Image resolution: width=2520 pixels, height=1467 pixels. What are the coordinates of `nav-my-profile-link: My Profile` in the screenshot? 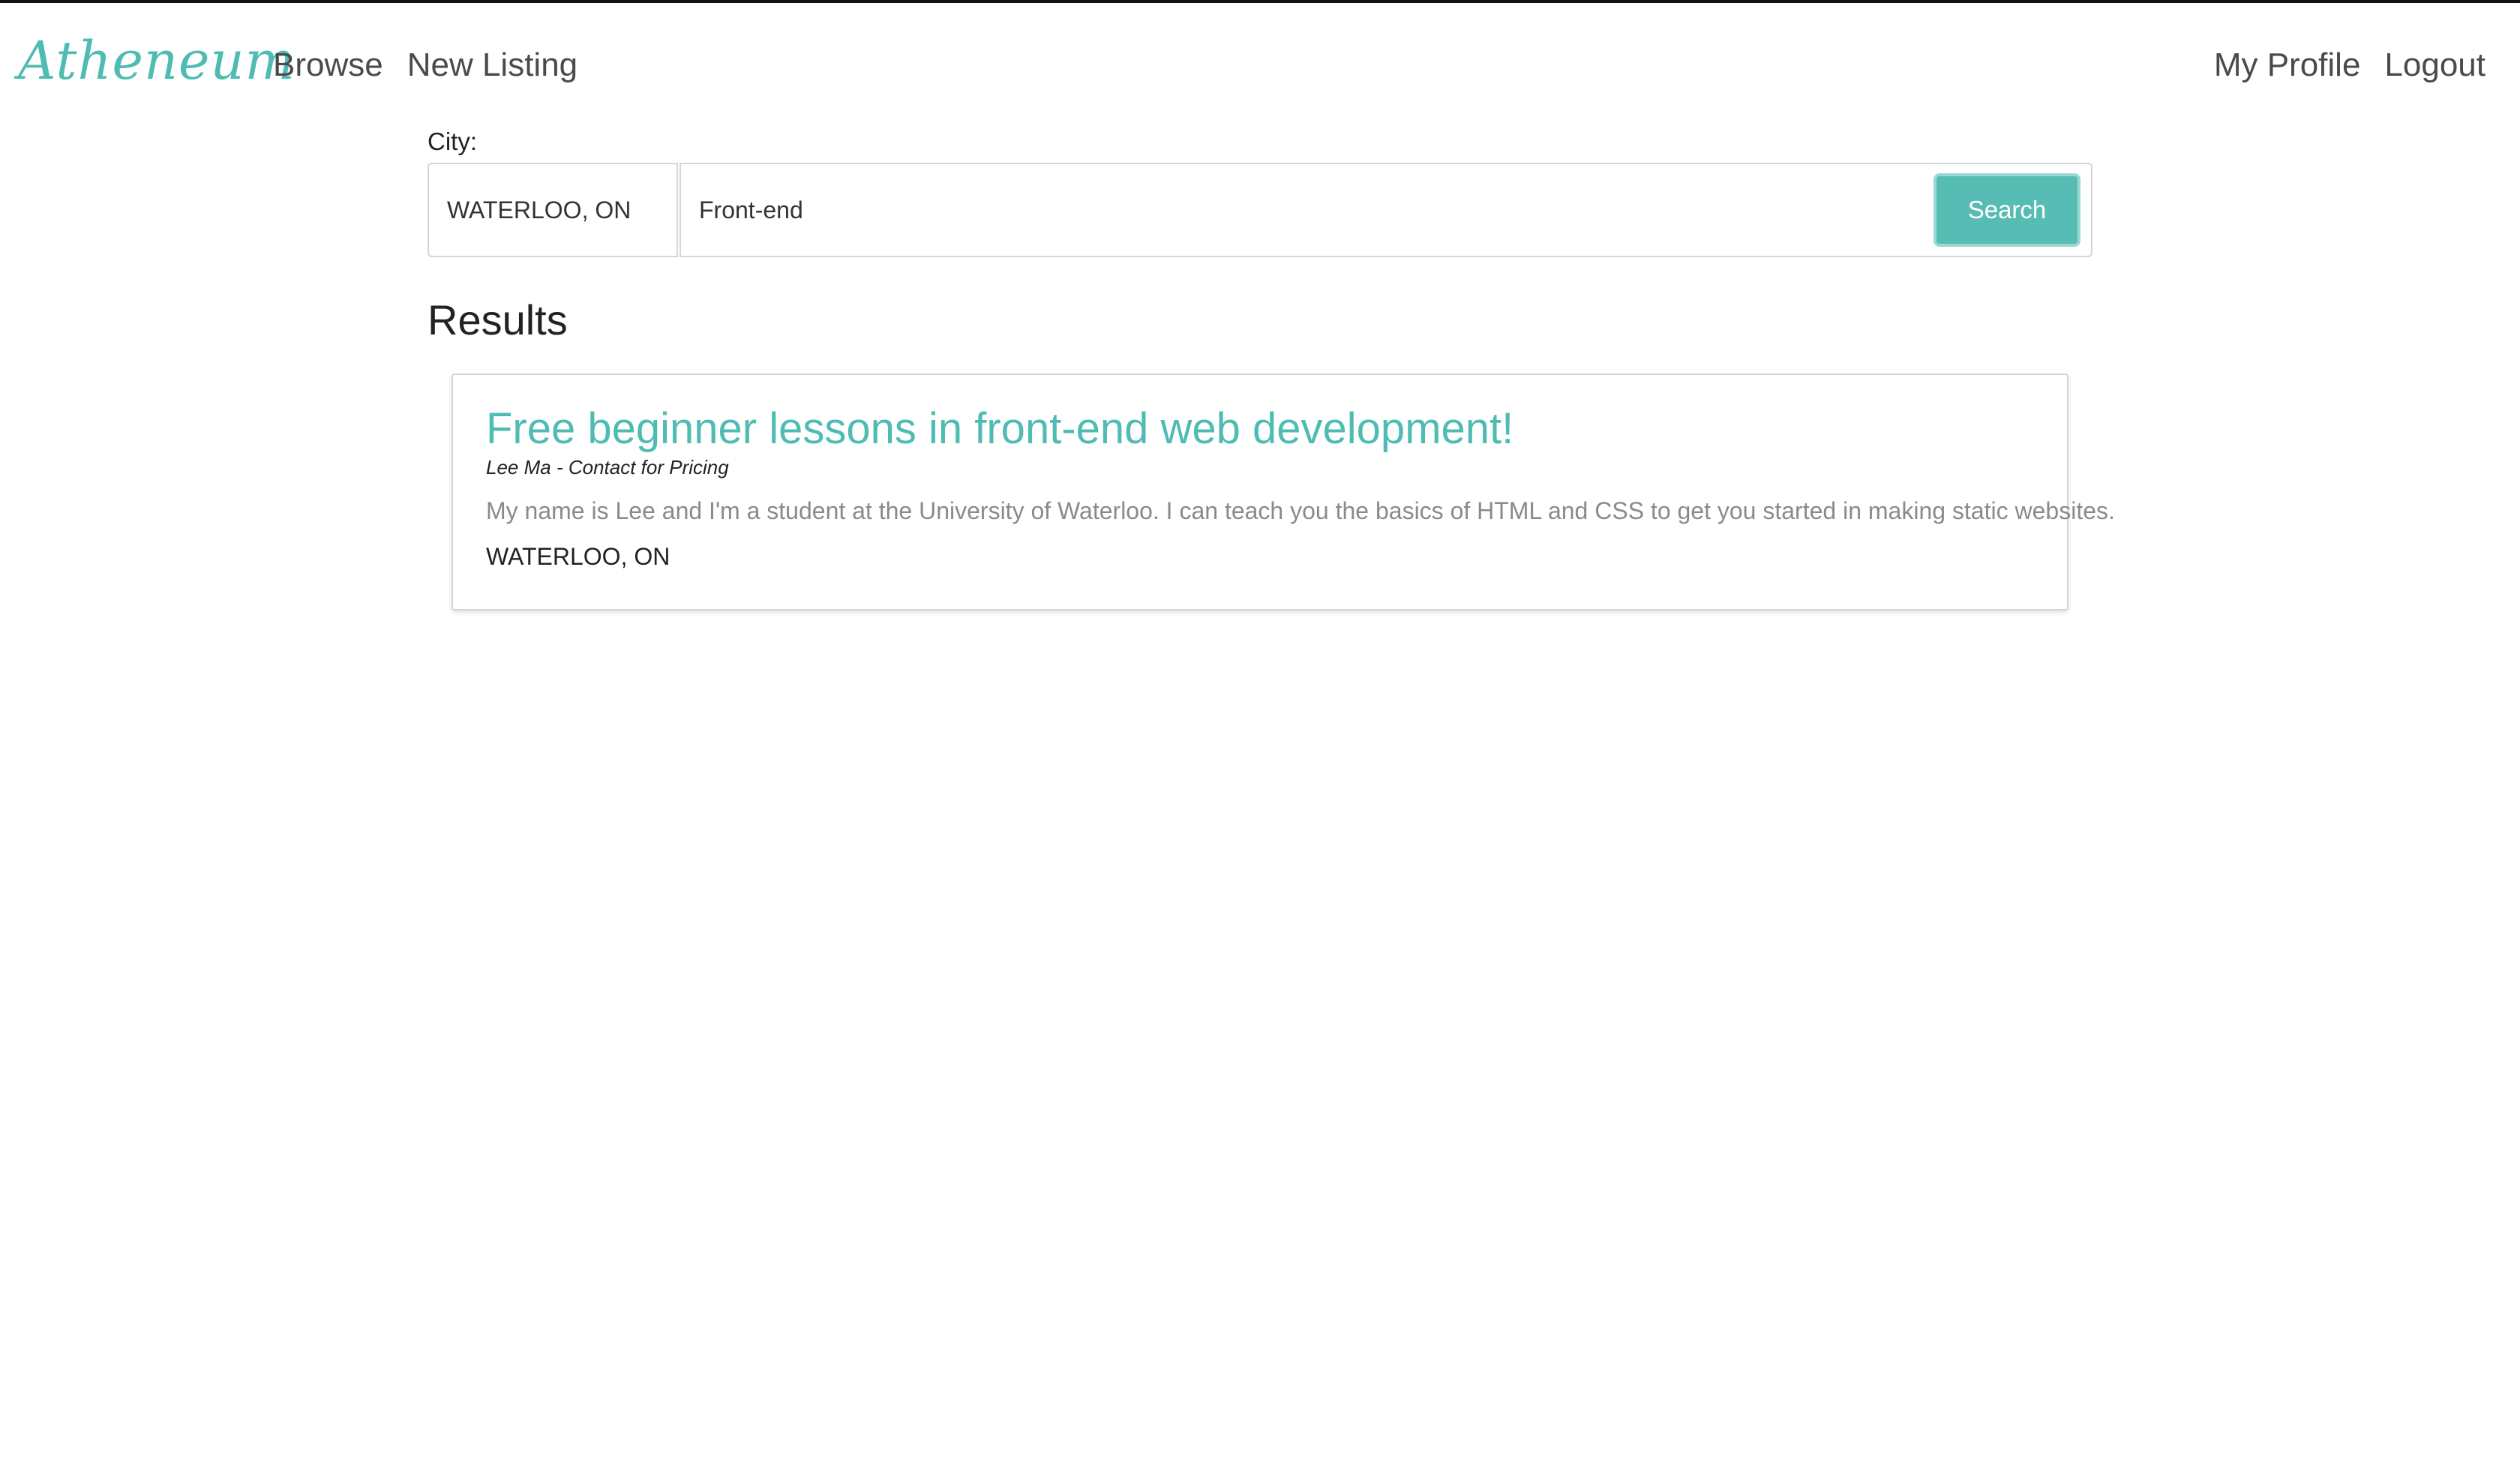 It's located at (2287, 65).